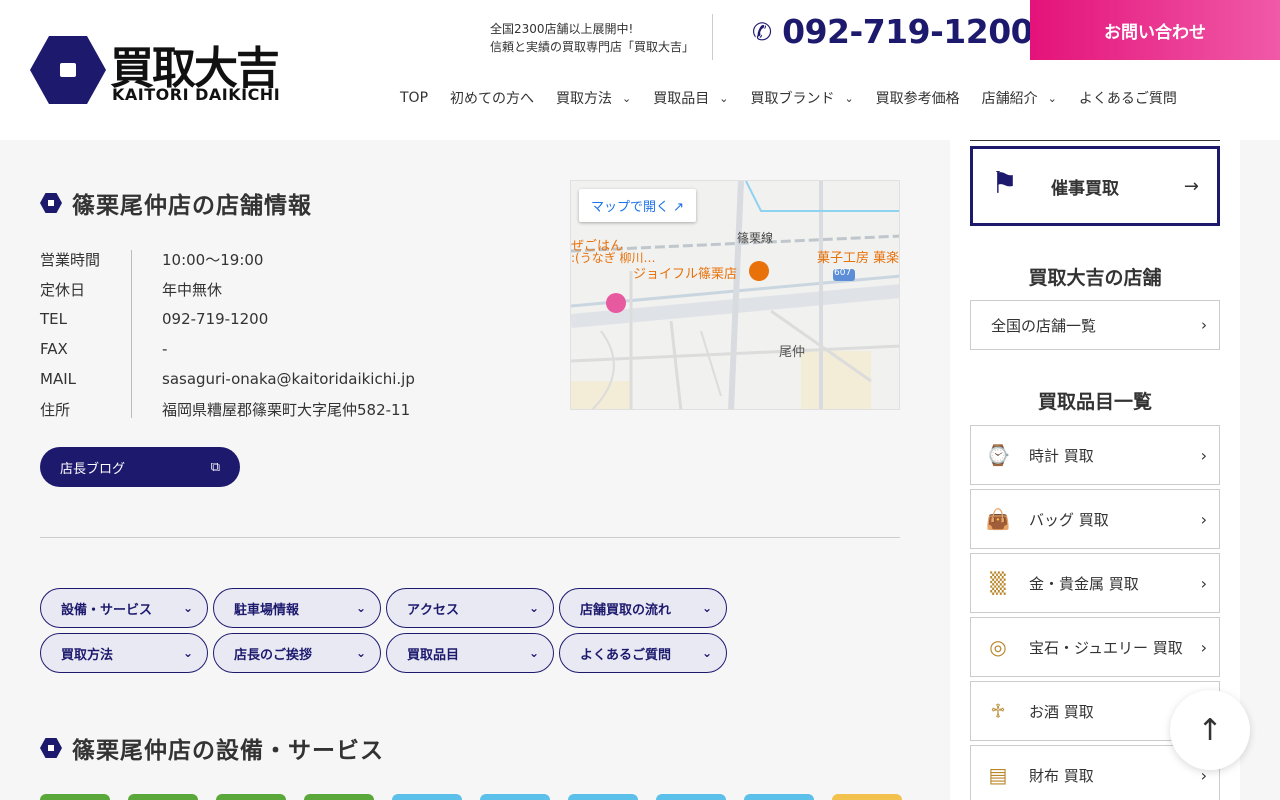 Image resolution: width=1280 pixels, height=800 pixels. What do you see at coordinates (1061, 775) in the screenshot?
I see `buyback-item-label: 財布 買取` at bounding box center [1061, 775].